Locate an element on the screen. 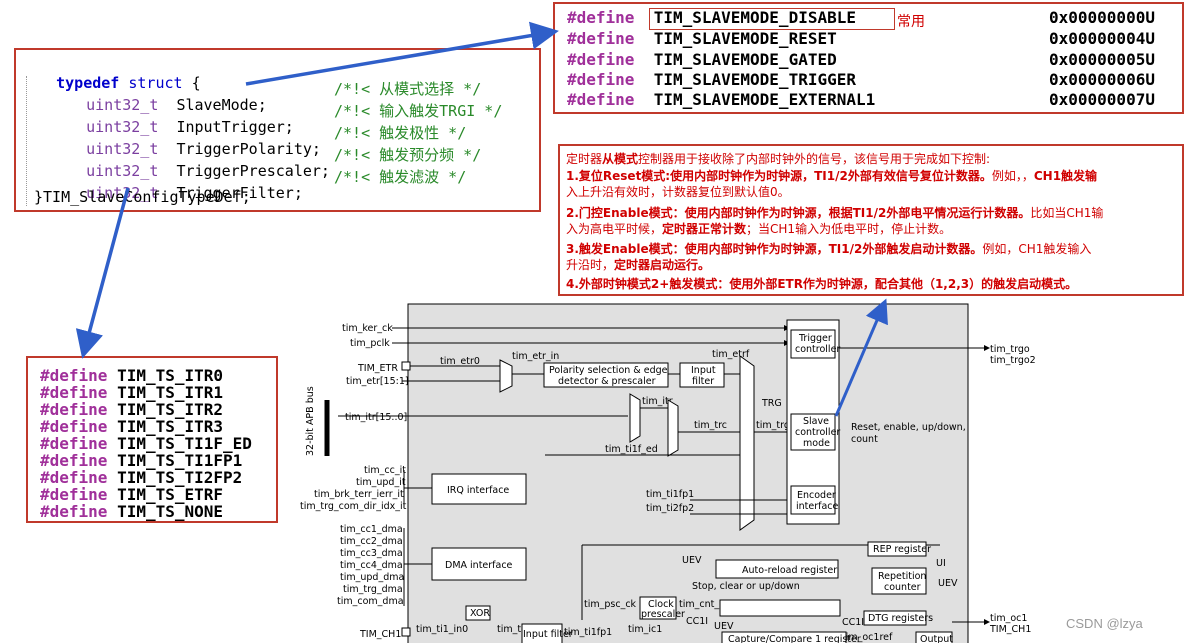  arrow-slavemode-to-defines is located at coordinates (402, 53).